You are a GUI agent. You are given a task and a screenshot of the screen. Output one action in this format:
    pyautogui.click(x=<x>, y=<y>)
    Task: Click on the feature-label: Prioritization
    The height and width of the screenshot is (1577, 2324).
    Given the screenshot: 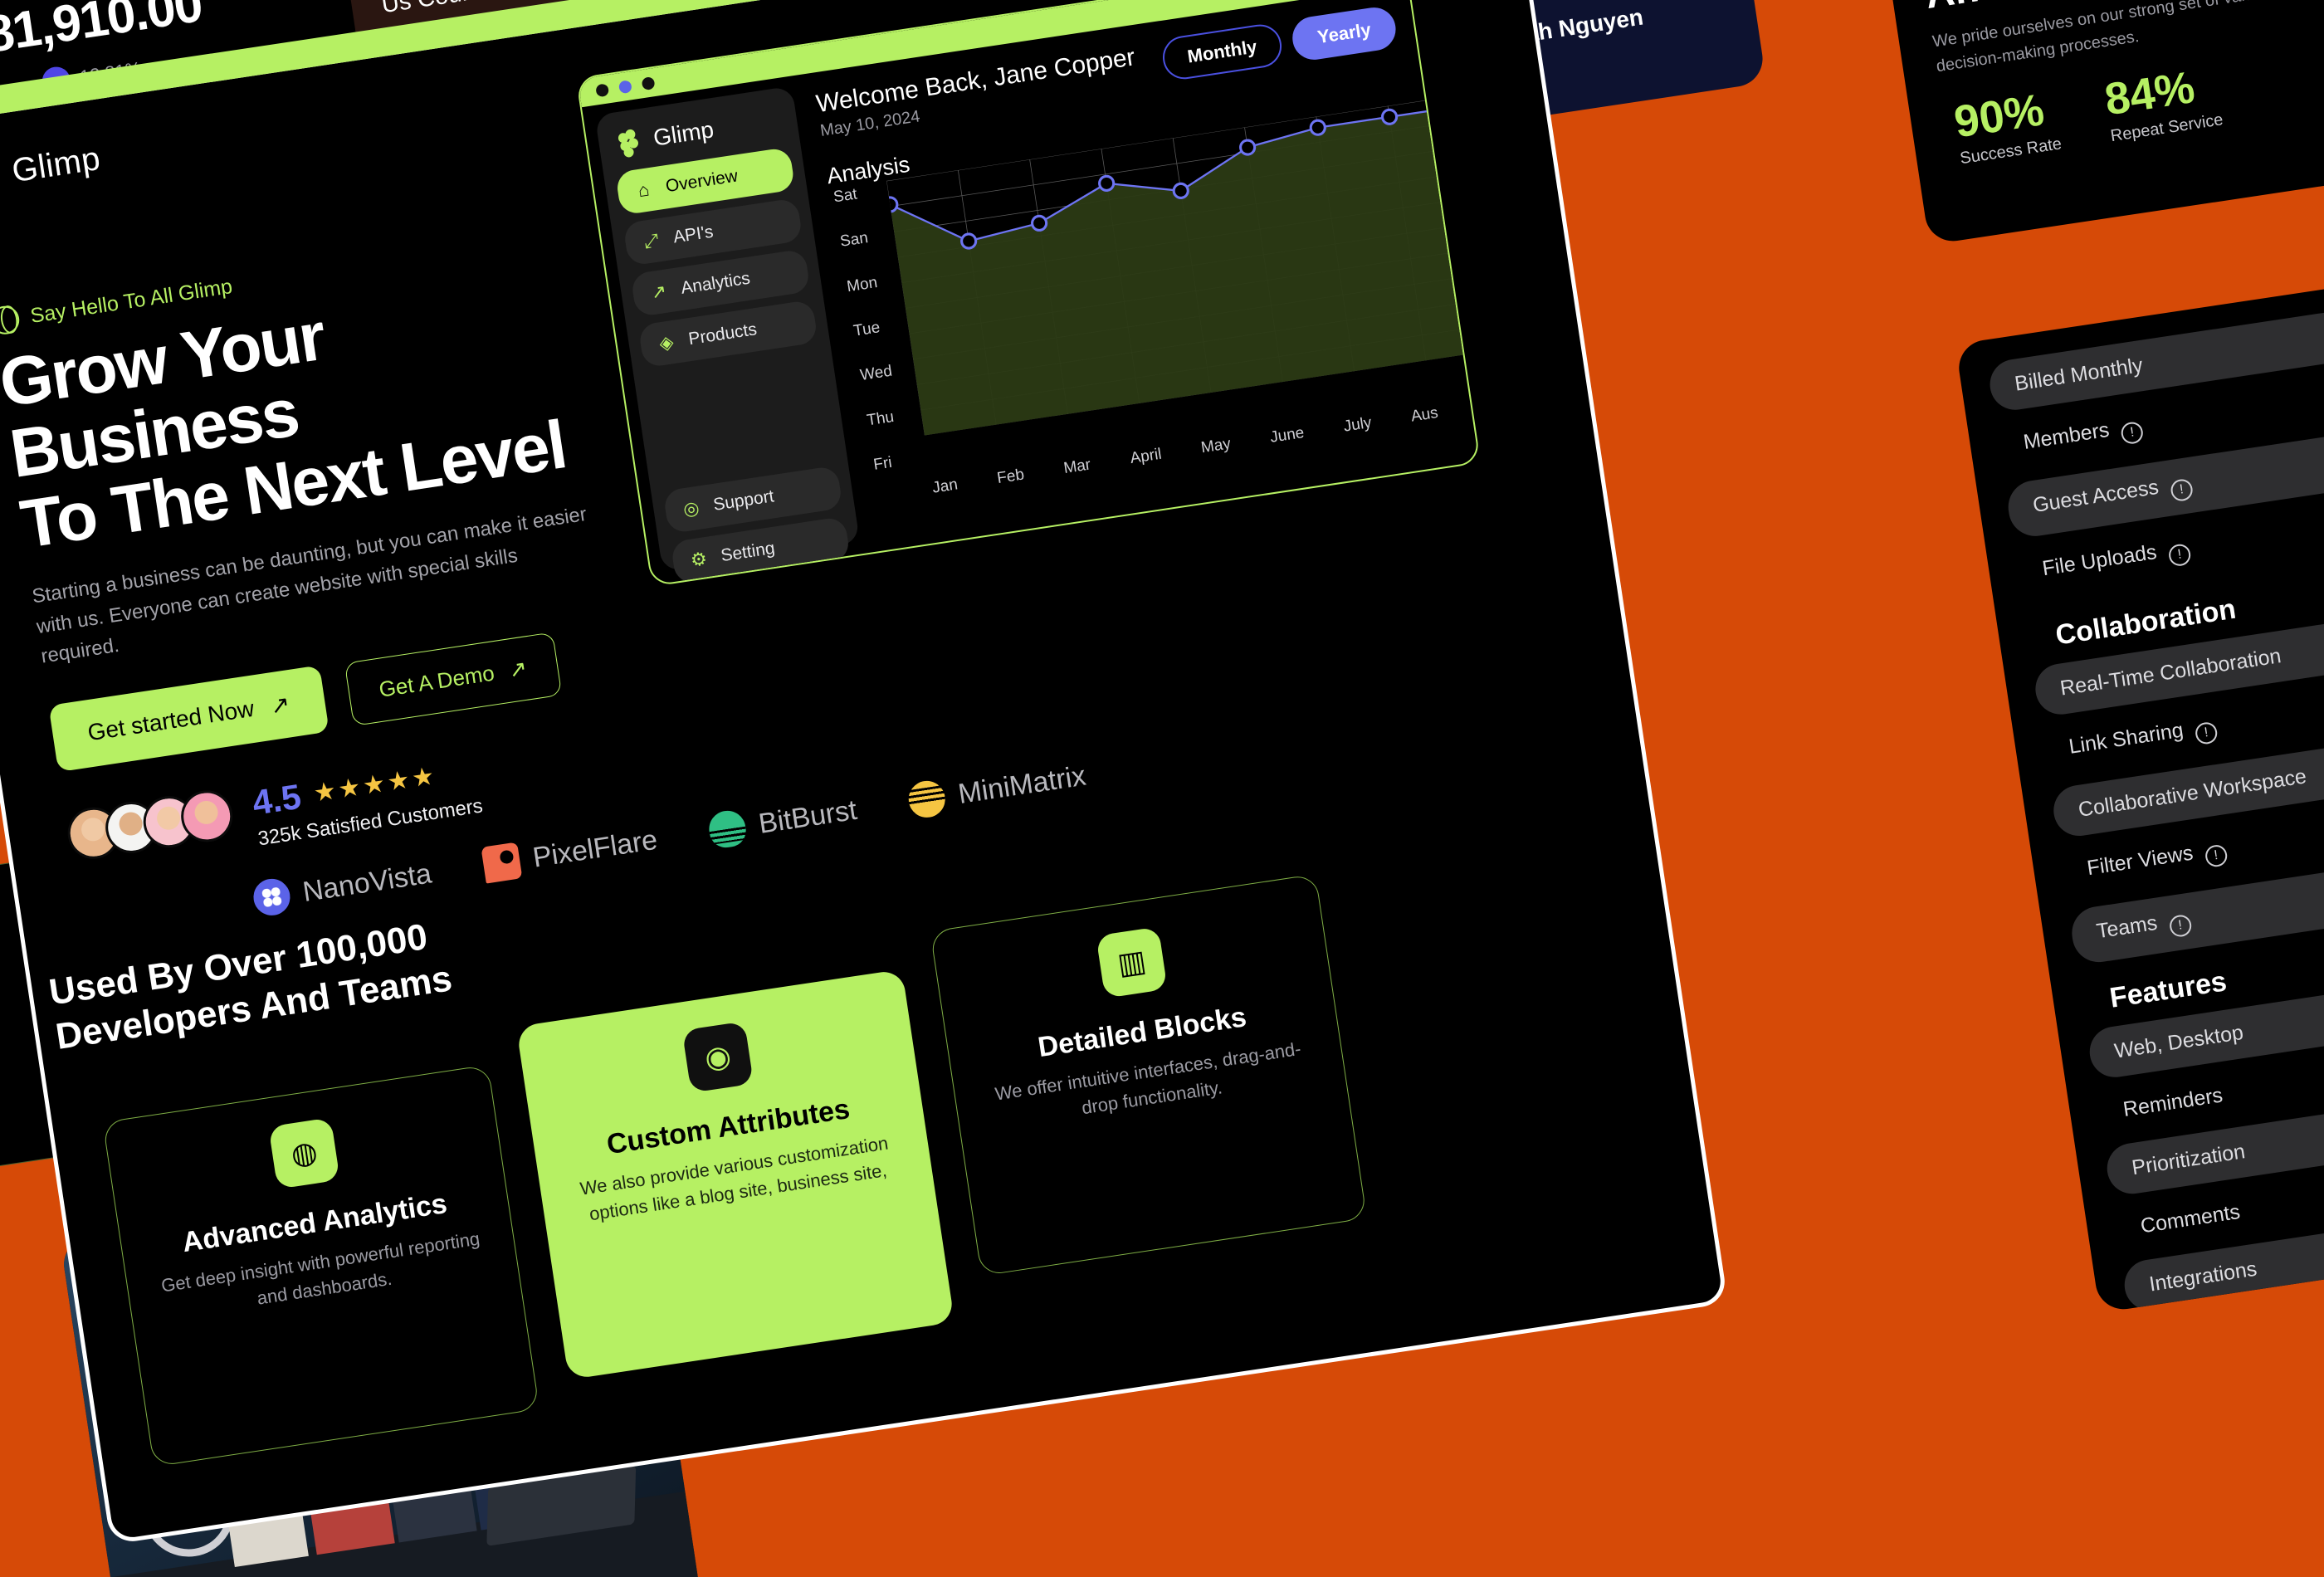 What is the action you would take?
    pyautogui.click(x=2188, y=1160)
    